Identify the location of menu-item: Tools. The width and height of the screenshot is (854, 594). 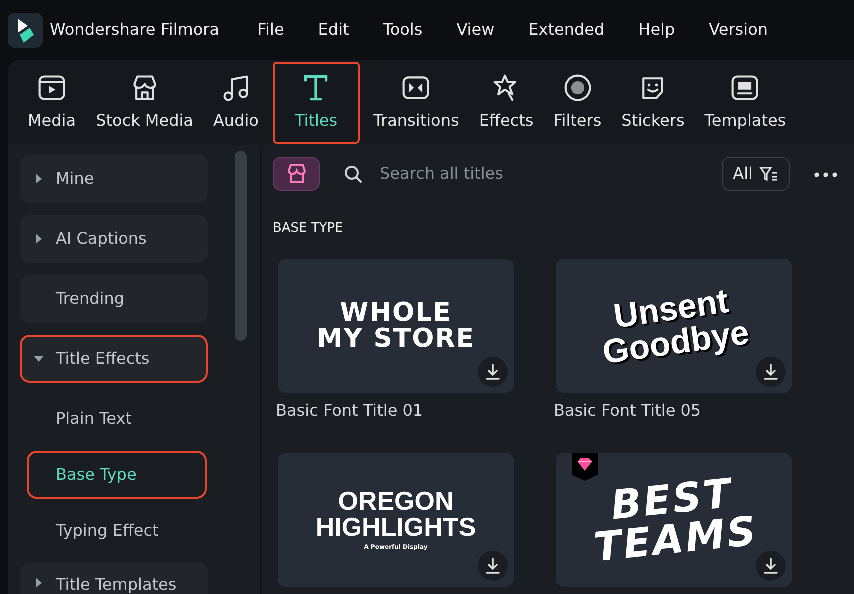
(403, 30).